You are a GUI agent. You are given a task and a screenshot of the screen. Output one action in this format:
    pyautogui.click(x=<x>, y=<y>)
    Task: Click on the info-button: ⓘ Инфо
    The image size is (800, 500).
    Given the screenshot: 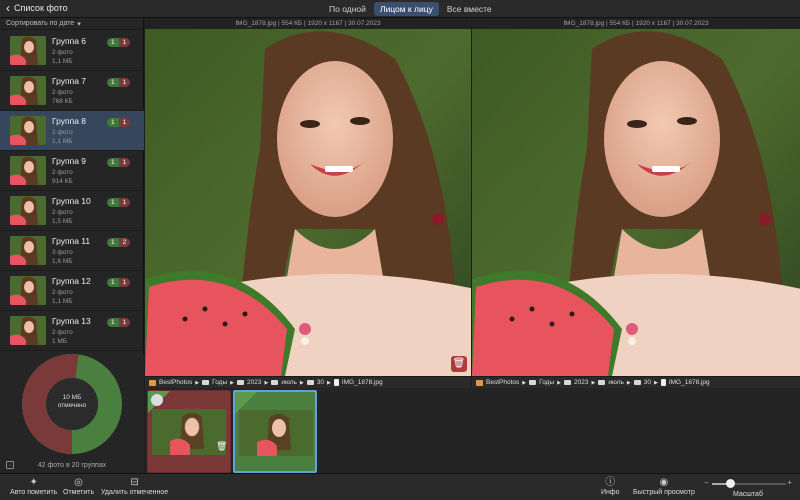 What is the action you would take?
    pyautogui.click(x=610, y=486)
    